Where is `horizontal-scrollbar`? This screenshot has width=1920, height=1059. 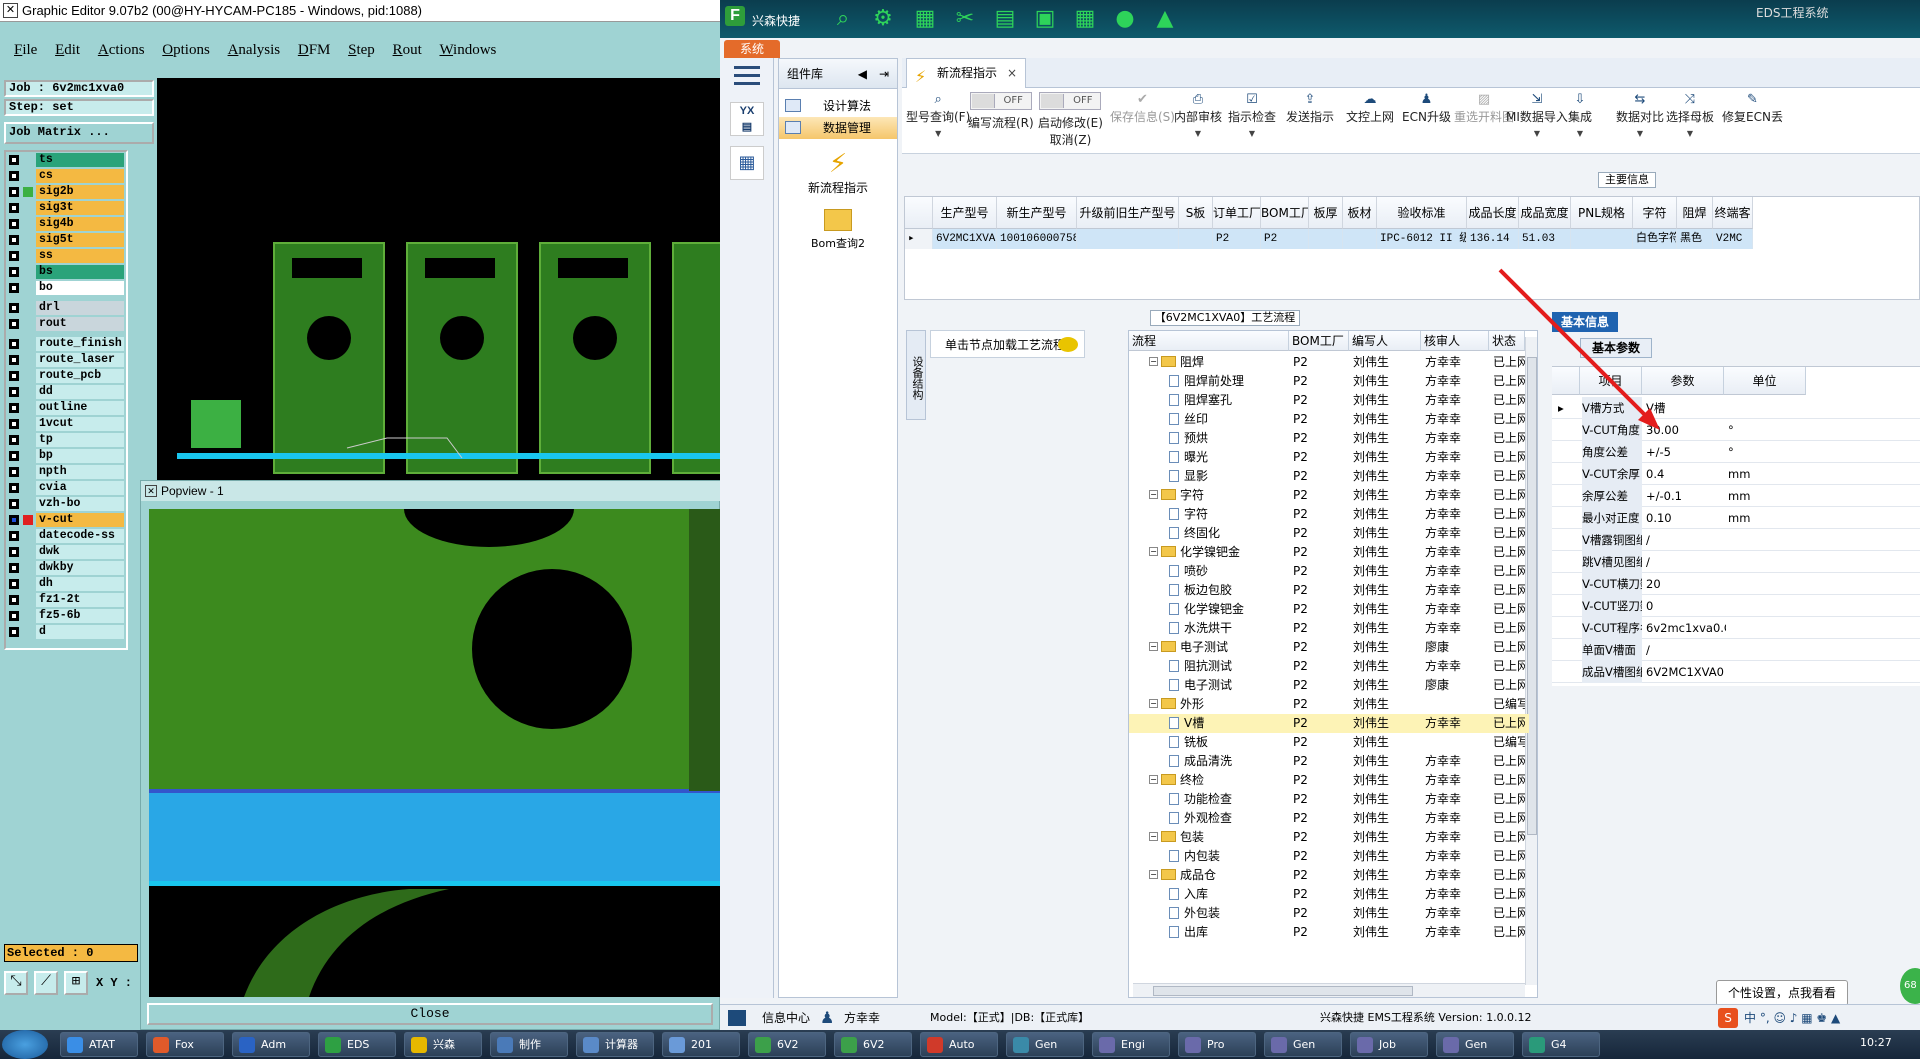 horizontal-scrollbar is located at coordinates (1329, 990).